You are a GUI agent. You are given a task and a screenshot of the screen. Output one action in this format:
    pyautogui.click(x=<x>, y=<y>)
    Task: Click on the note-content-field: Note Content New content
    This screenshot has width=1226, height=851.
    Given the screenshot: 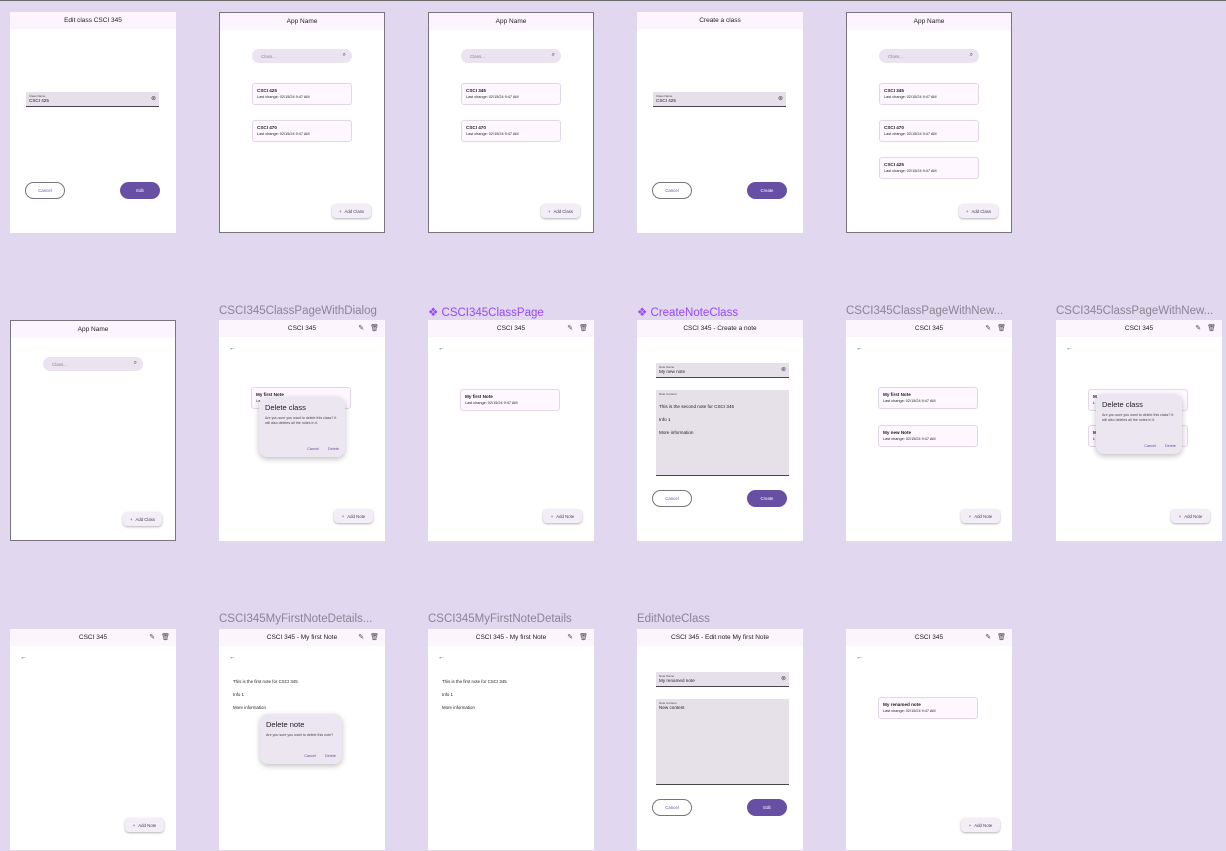 What is the action you would take?
    pyautogui.click(x=722, y=742)
    